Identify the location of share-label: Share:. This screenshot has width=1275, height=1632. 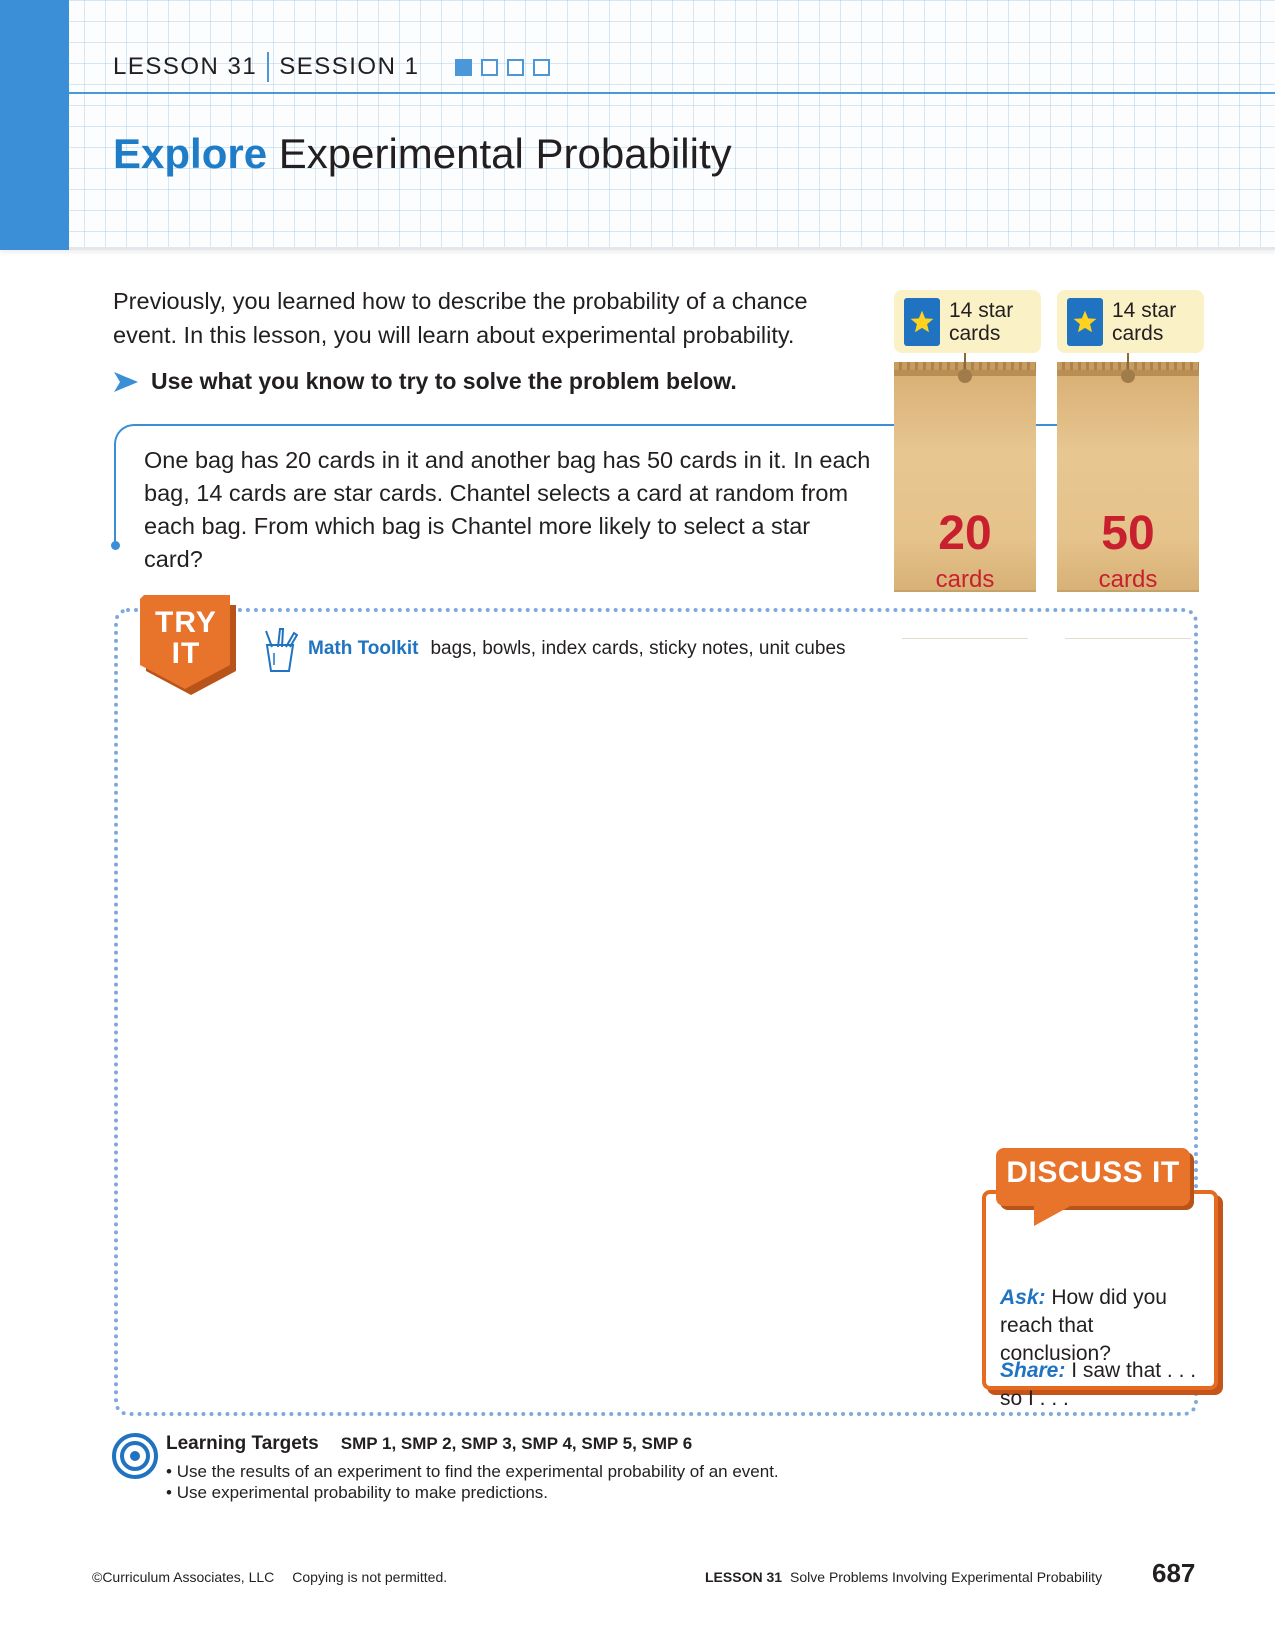
(1033, 1370).